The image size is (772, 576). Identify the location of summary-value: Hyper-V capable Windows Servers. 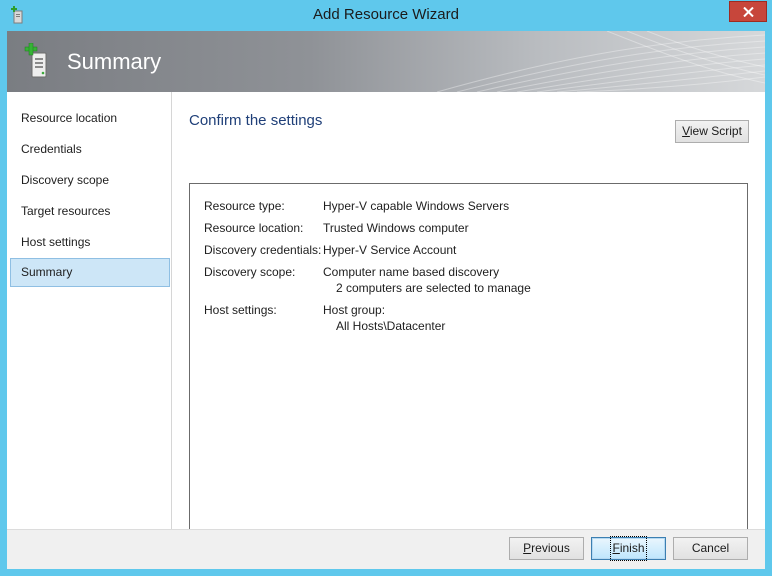
(416, 206).